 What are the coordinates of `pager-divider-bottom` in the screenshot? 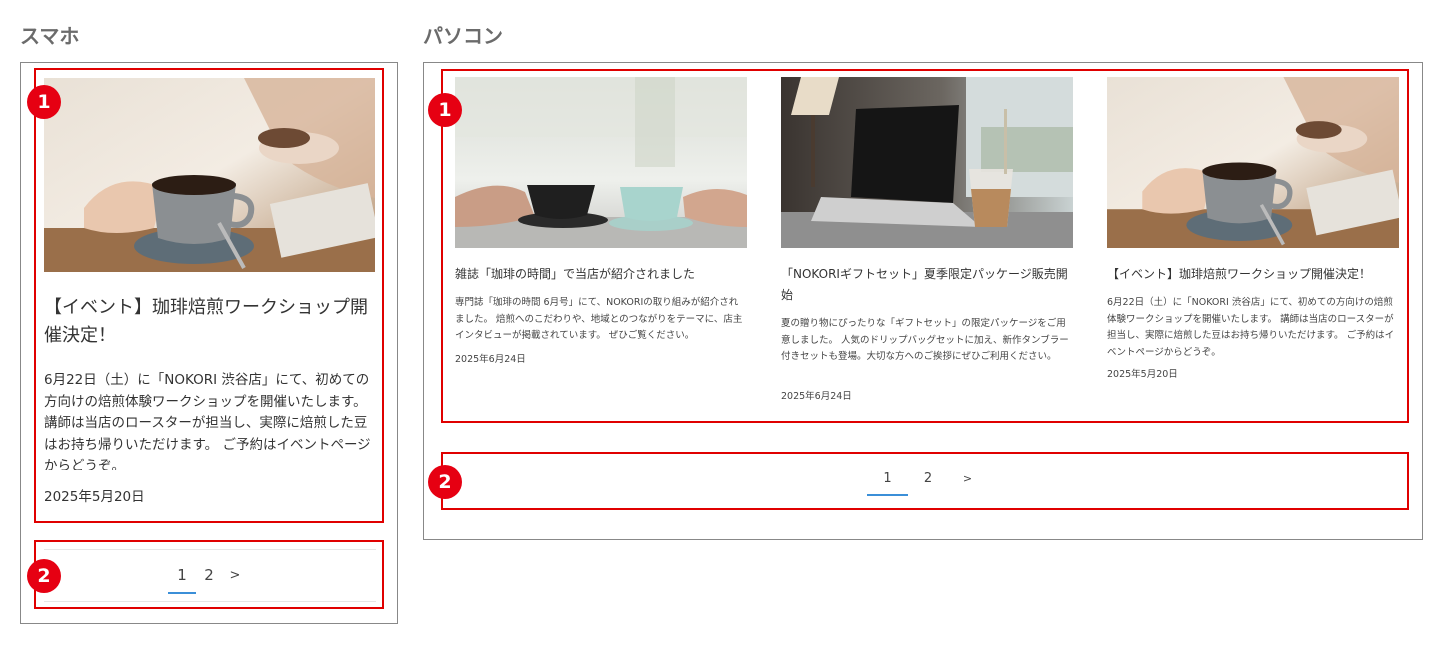 It's located at (210, 601).